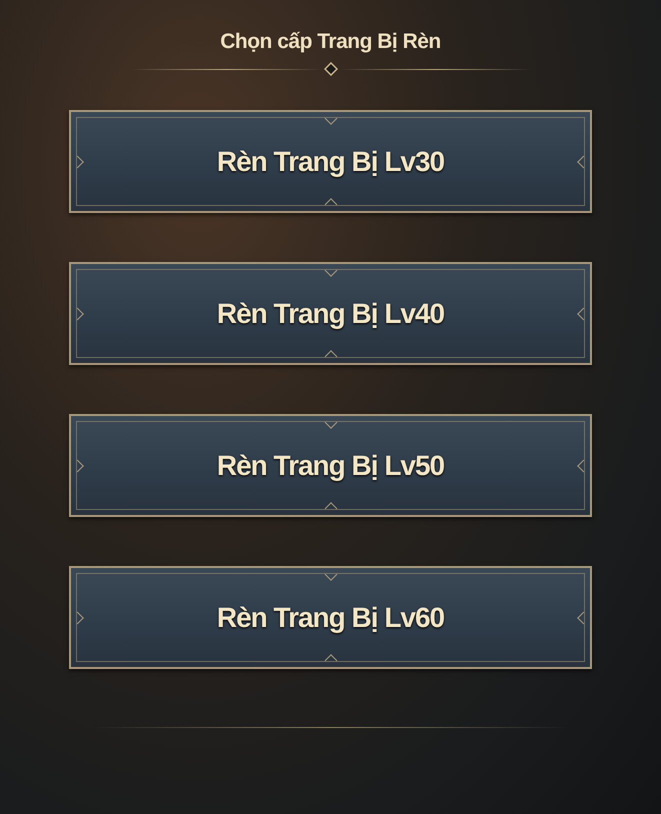 The height and width of the screenshot is (814, 661). I want to click on diamond-icon, so click(331, 69).